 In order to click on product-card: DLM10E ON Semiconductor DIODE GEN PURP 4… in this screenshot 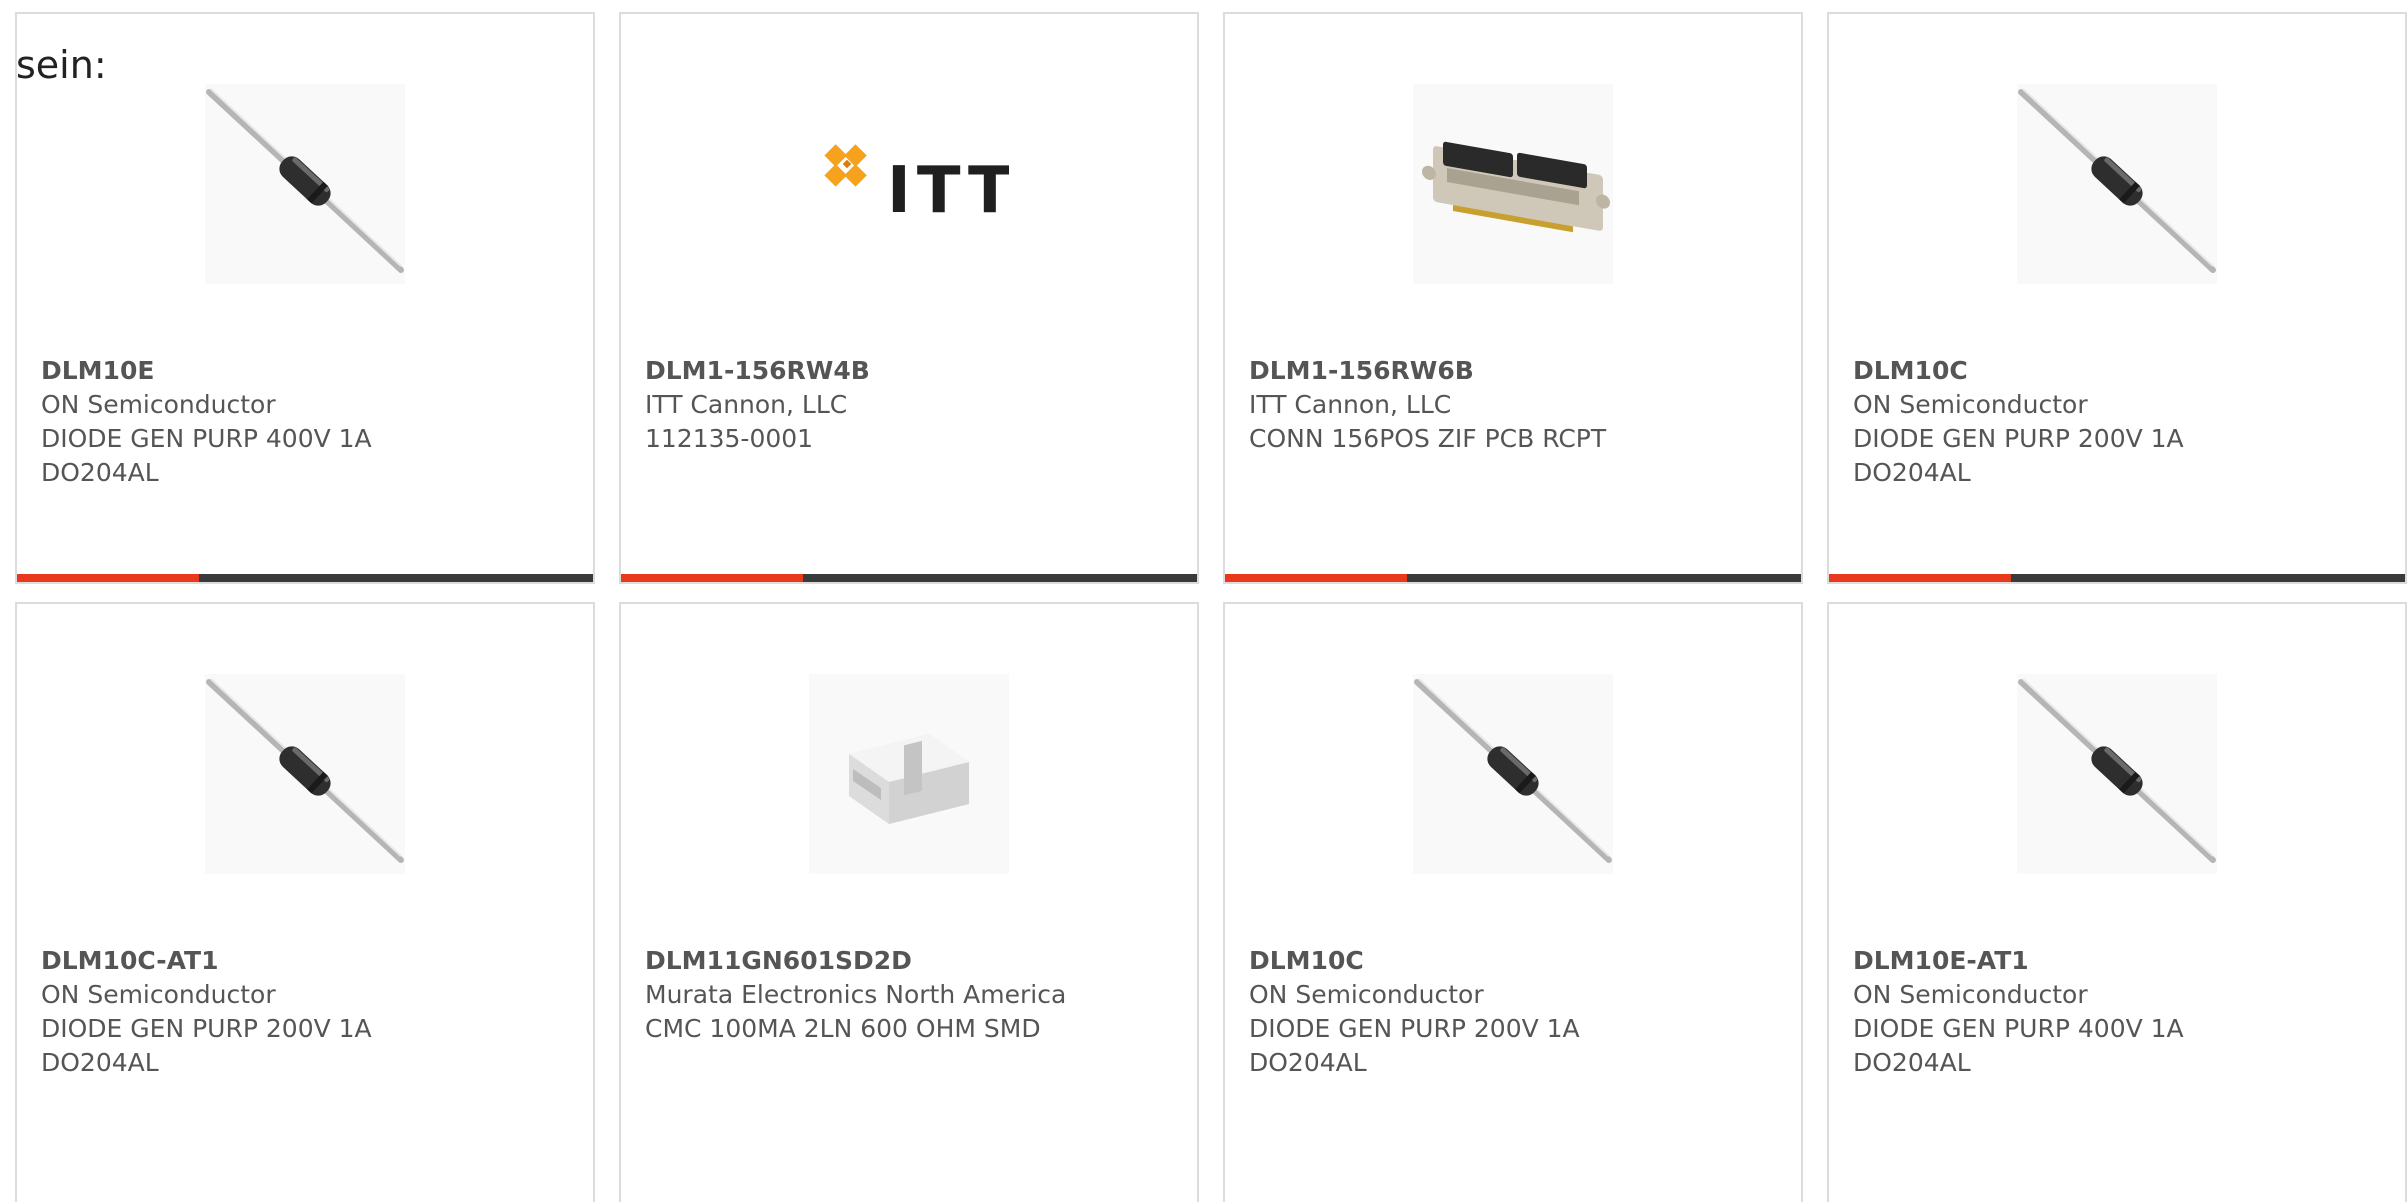, I will do `click(305, 298)`.